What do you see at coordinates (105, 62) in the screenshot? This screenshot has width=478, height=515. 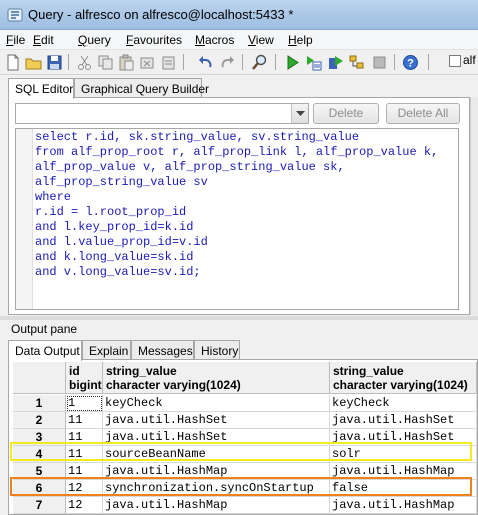 I see `copy-icon` at bounding box center [105, 62].